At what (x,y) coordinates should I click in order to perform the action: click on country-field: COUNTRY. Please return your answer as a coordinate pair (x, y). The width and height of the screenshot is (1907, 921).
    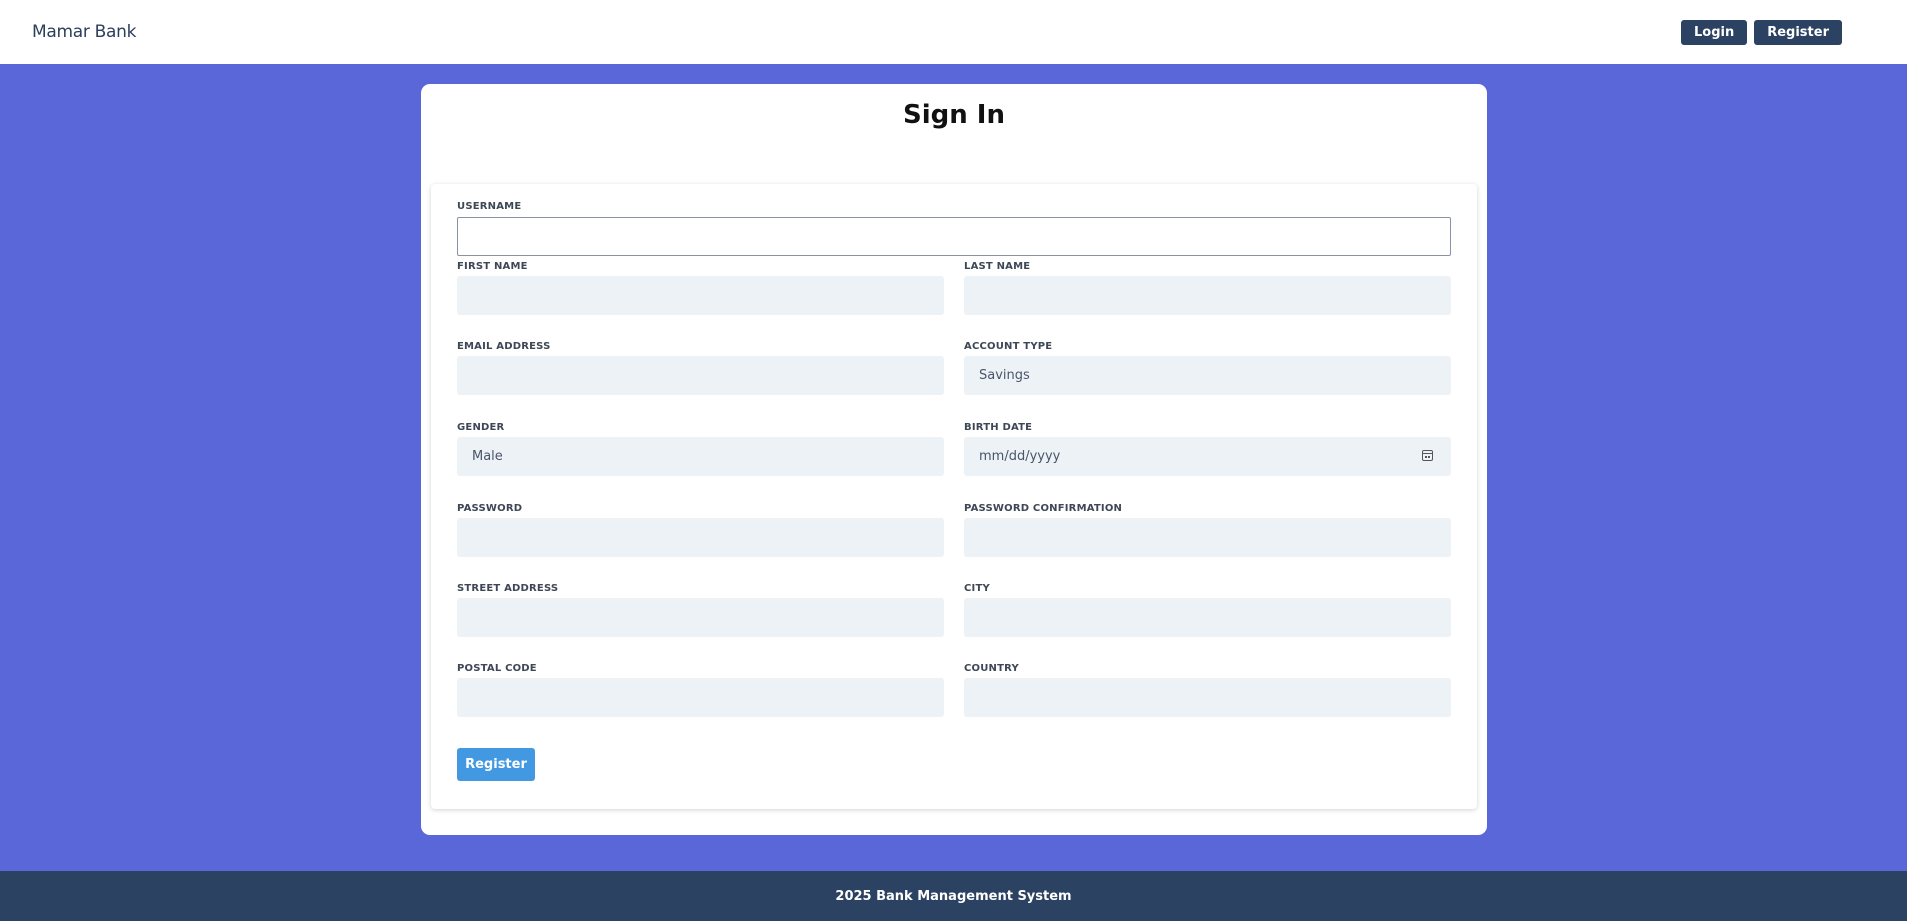
    Looking at the image, I should click on (1207, 689).